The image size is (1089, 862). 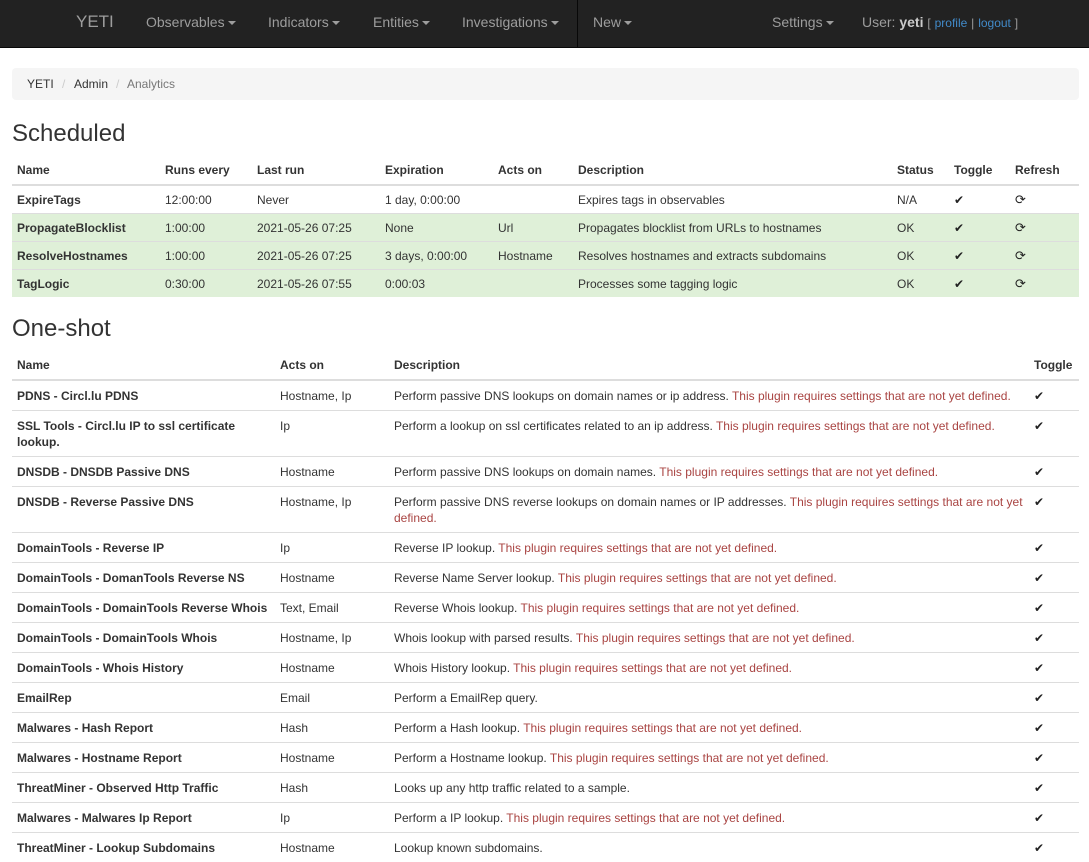 What do you see at coordinates (994, 23) in the screenshot?
I see `logout-link: logout` at bounding box center [994, 23].